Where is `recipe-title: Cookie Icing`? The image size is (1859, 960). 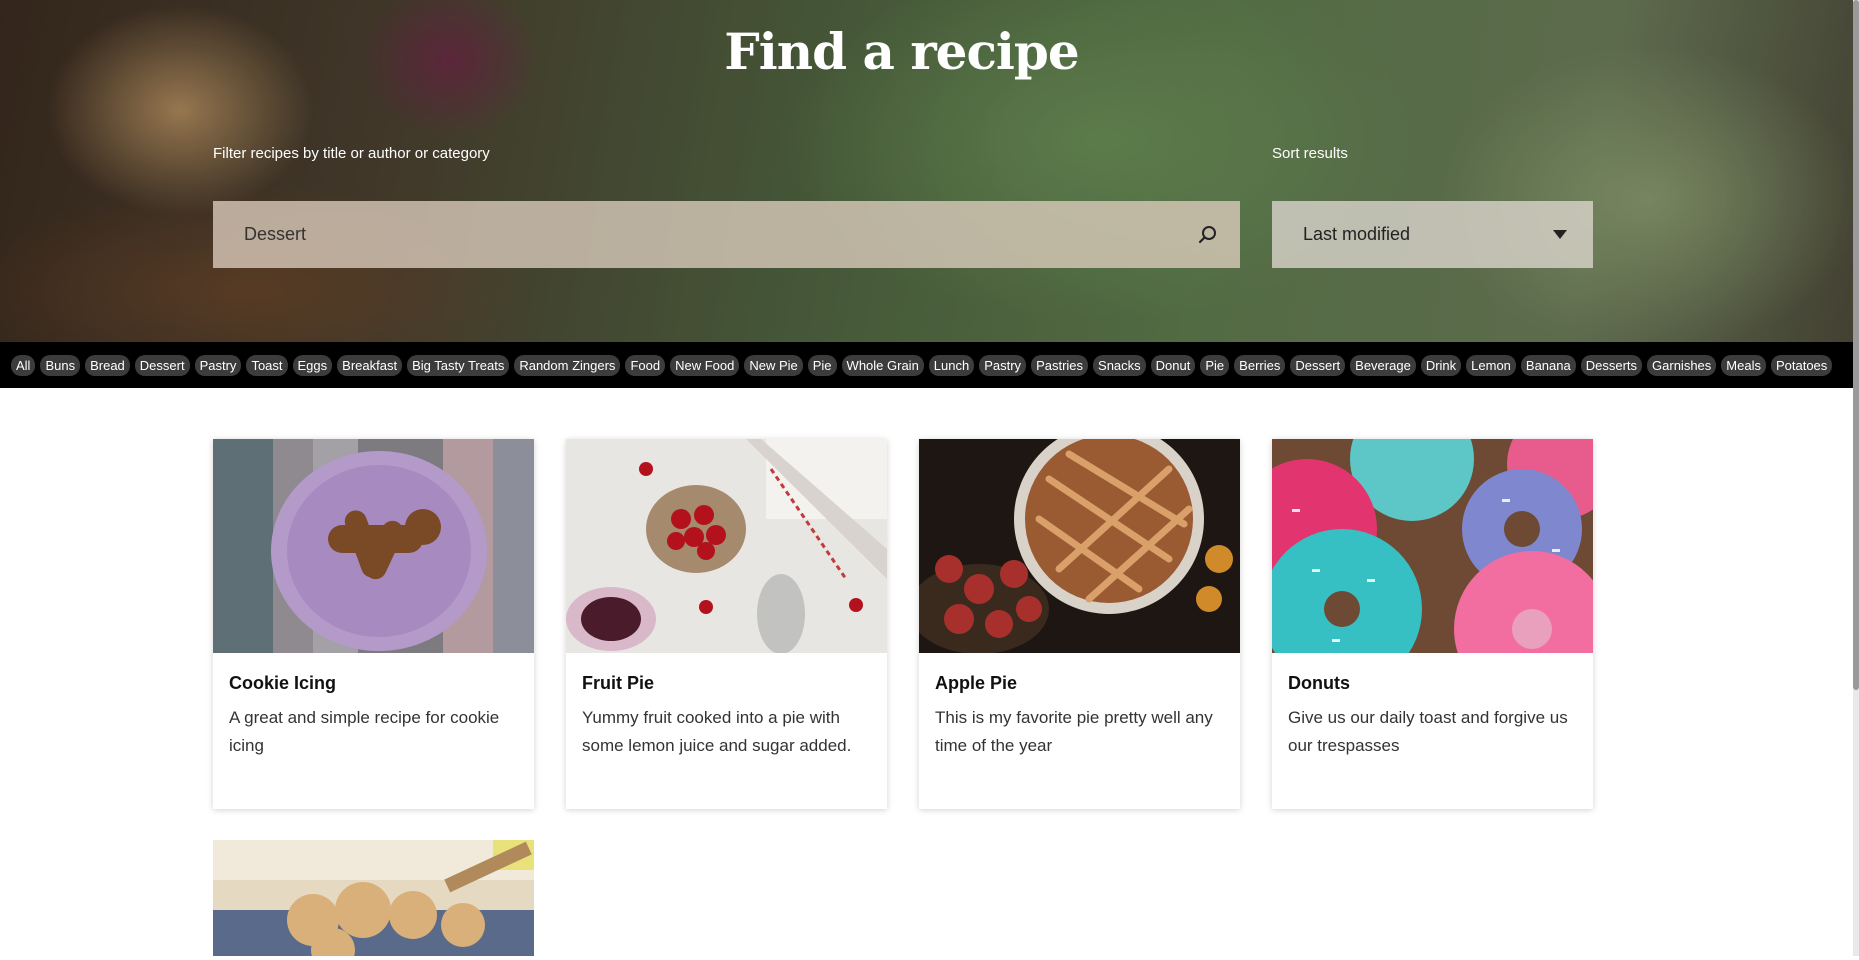
recipe-title: Cookie Icing is located at coordinates (282, 683).